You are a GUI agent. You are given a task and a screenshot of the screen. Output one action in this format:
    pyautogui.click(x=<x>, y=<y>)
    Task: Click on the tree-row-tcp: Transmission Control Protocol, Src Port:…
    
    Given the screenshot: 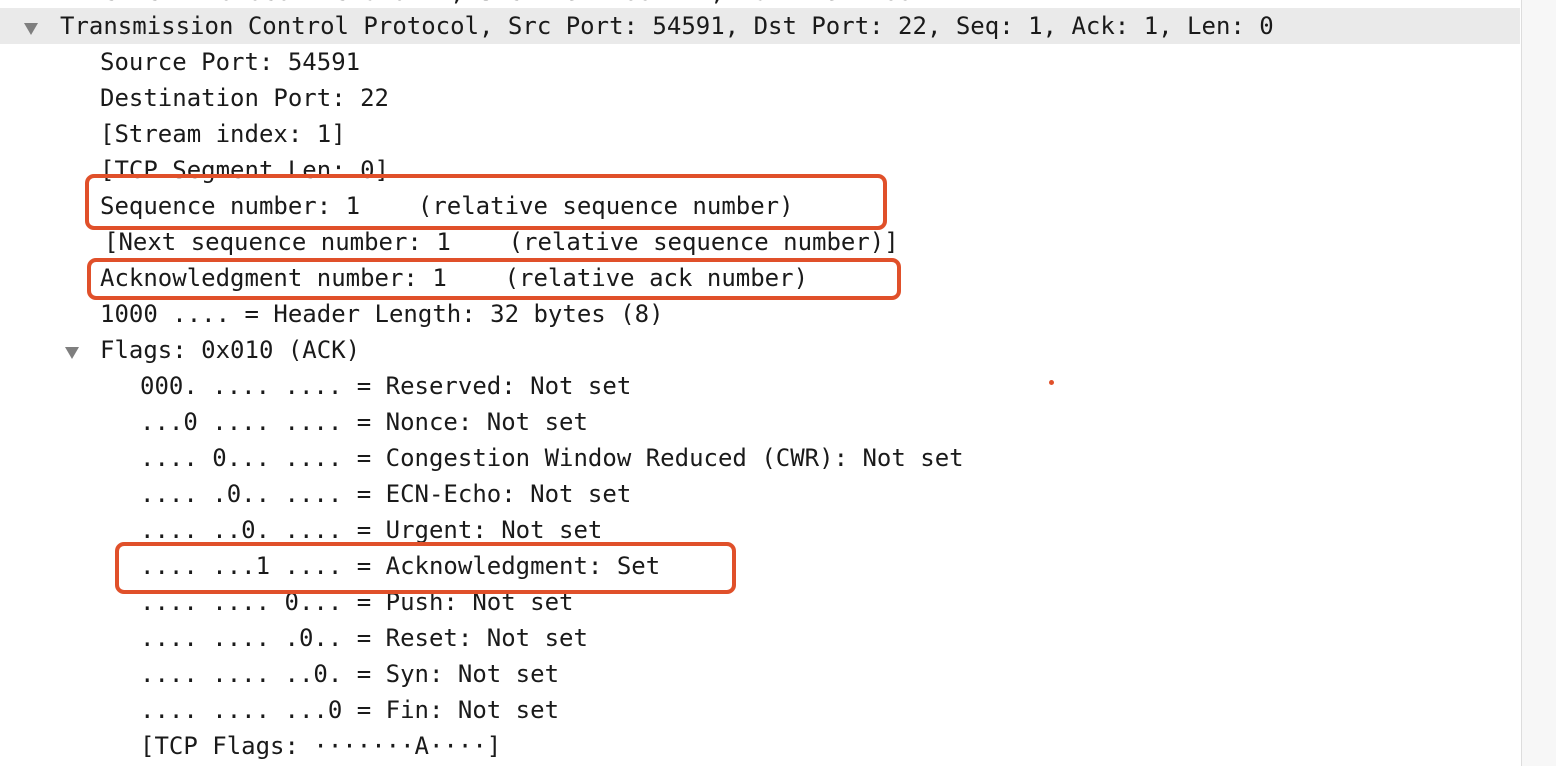 What is the action you would take?
    pyautogui.click(x=760, y=26)
    